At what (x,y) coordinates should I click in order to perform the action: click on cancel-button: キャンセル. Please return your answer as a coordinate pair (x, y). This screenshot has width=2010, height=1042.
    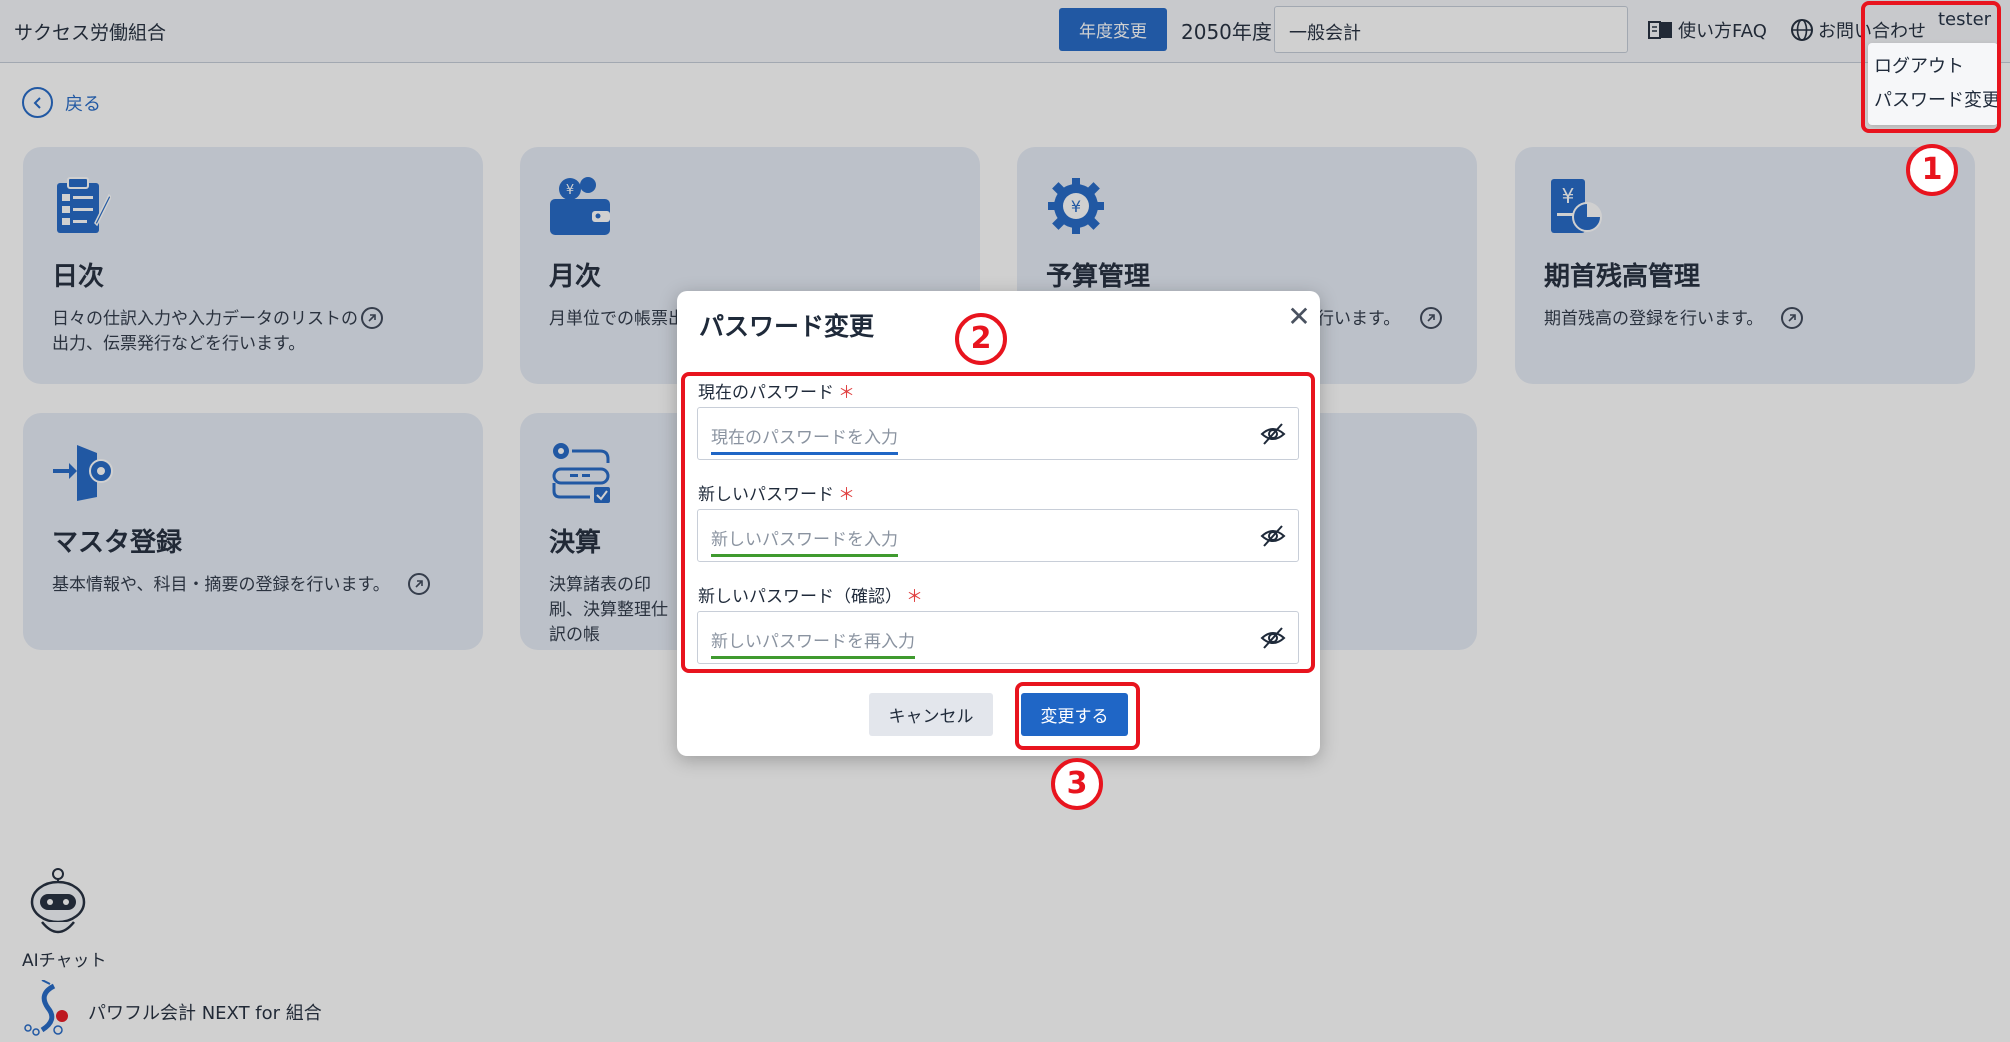
    Looking at the image, I should click on (931, 714).